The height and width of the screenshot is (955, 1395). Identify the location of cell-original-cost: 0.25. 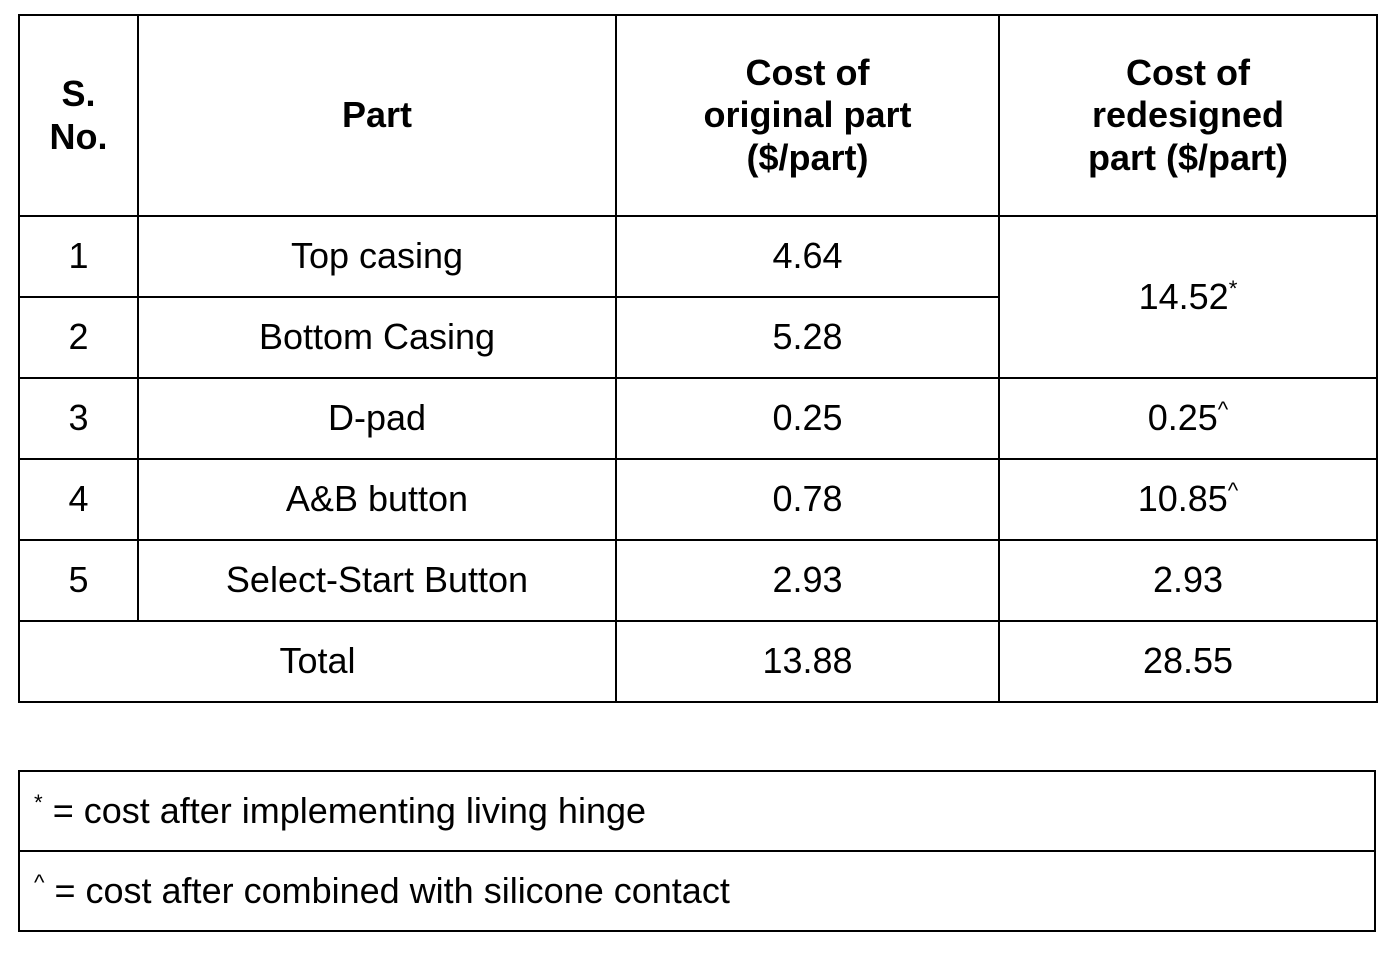
(807, 418).